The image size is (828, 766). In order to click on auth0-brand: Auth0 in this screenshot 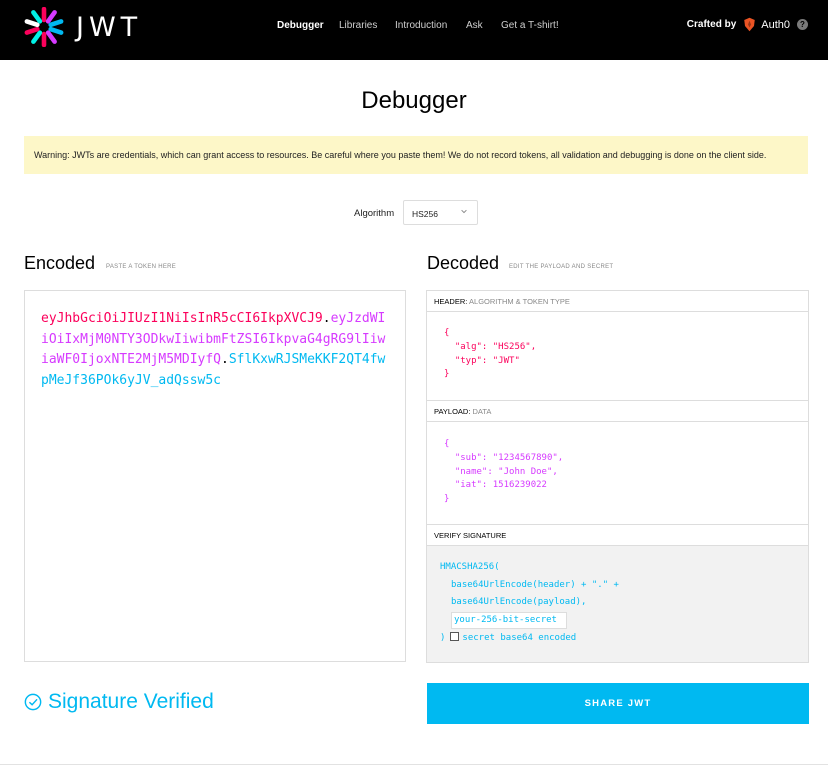, I will do `click(775, 24)`.